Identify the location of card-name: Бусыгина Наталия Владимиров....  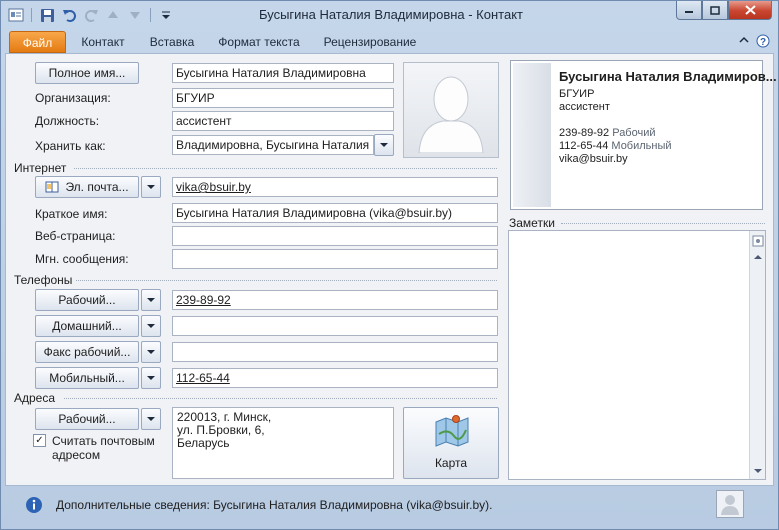
(668, 76).